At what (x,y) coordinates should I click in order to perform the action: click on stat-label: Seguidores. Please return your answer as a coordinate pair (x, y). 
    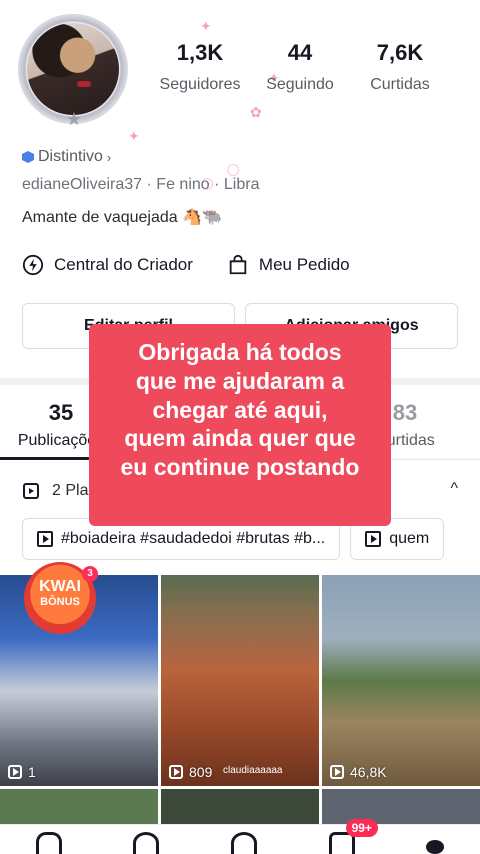
    Looking at the image, I should click on (200, 84).